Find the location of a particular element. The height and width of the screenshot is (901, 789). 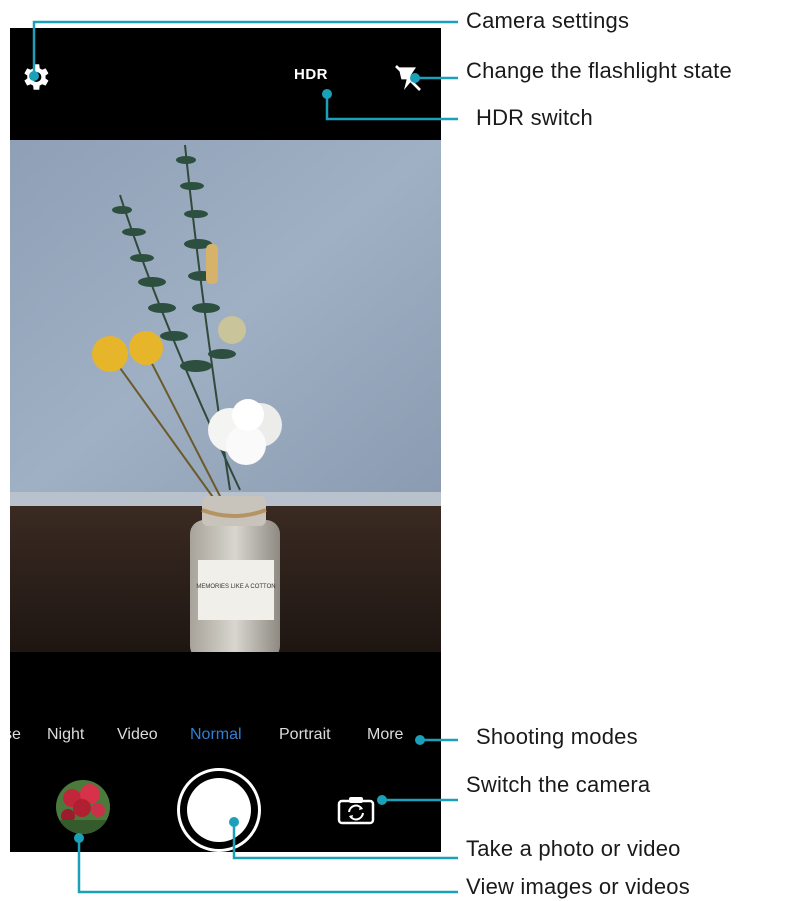

callout-take-photo: Take a photo or video is located at coordinates (573, 848).